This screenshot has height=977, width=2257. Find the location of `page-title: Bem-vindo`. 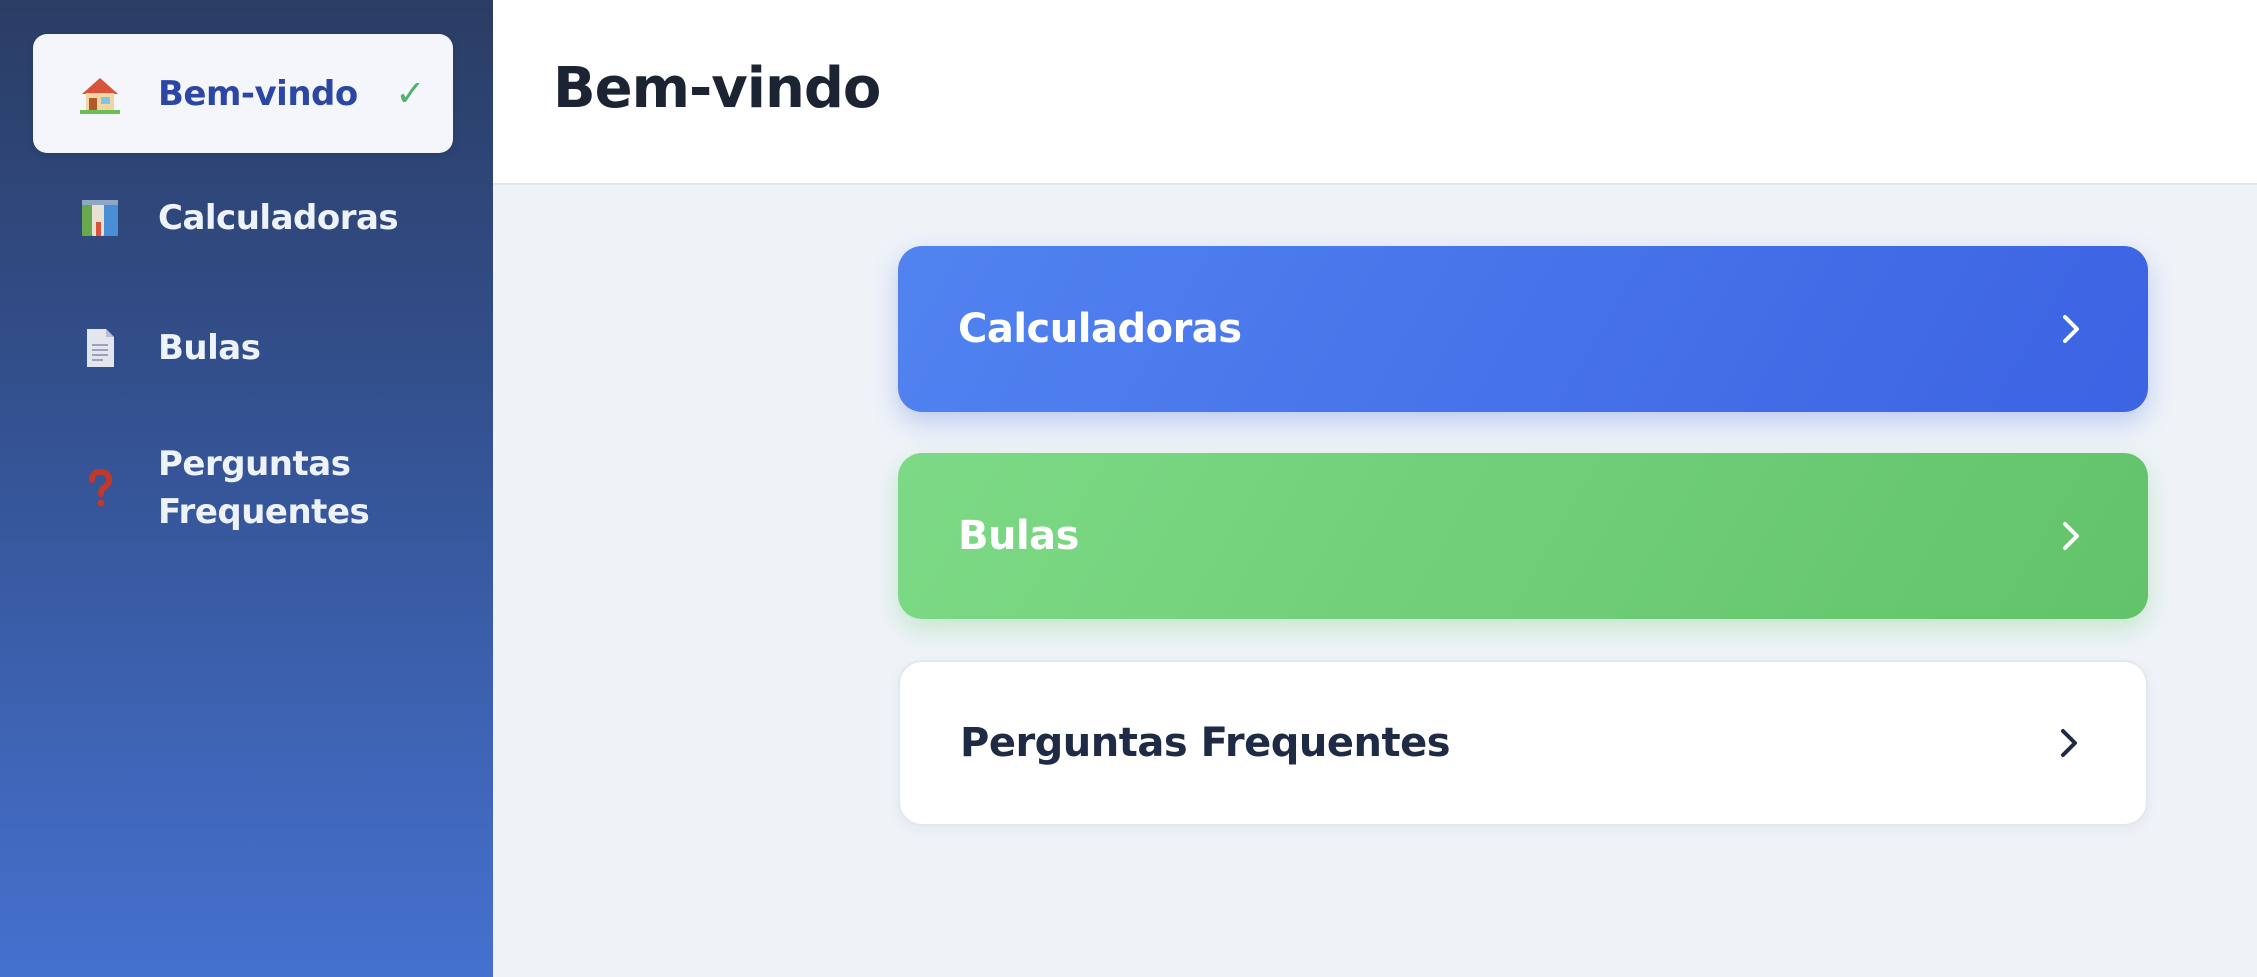

page-title: Bem-vindo is located at coordinates (717, 88).